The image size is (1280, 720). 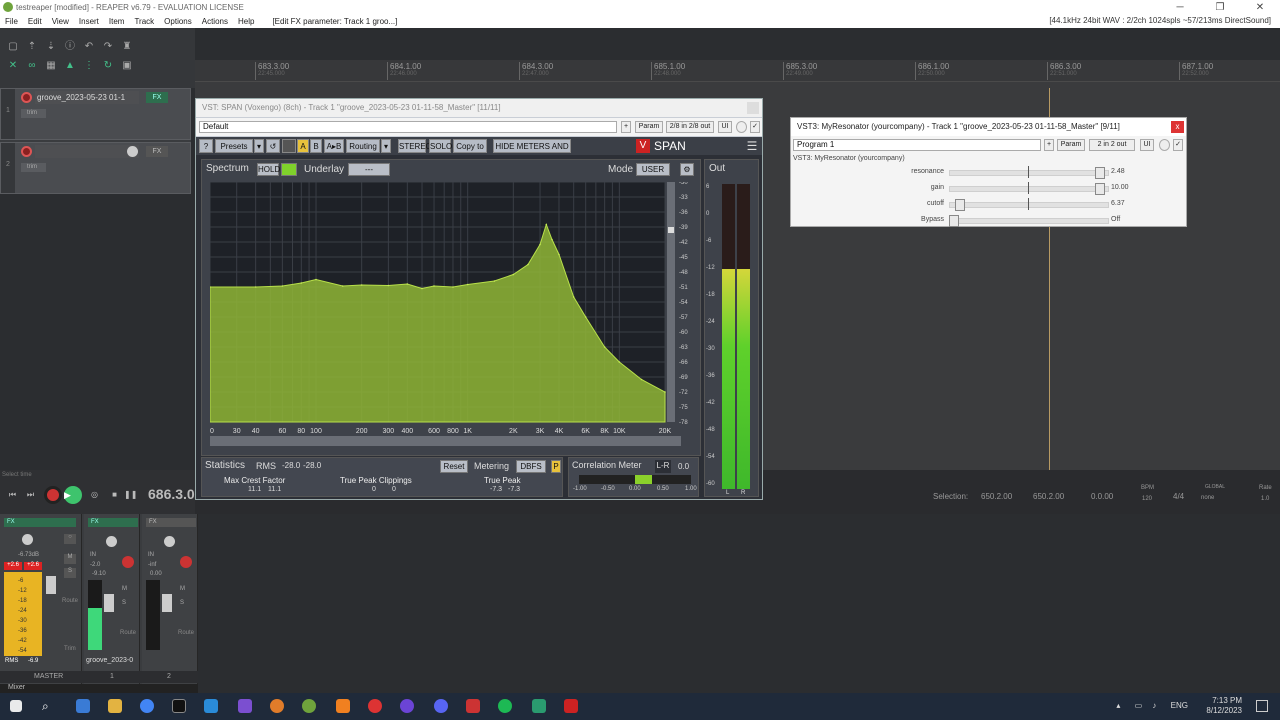 What do you see at coordinates (1029, 205) in the screenshot?
I see `cutoff-slider-track` at bounding box center [1029, 205].